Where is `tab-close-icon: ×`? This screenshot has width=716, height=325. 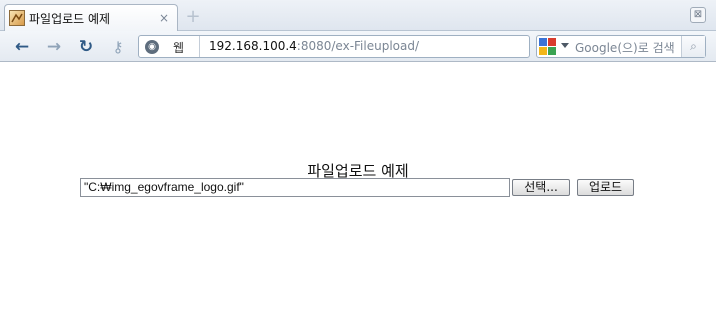 tab-close-icon: × is located at coordinates (164, 18).